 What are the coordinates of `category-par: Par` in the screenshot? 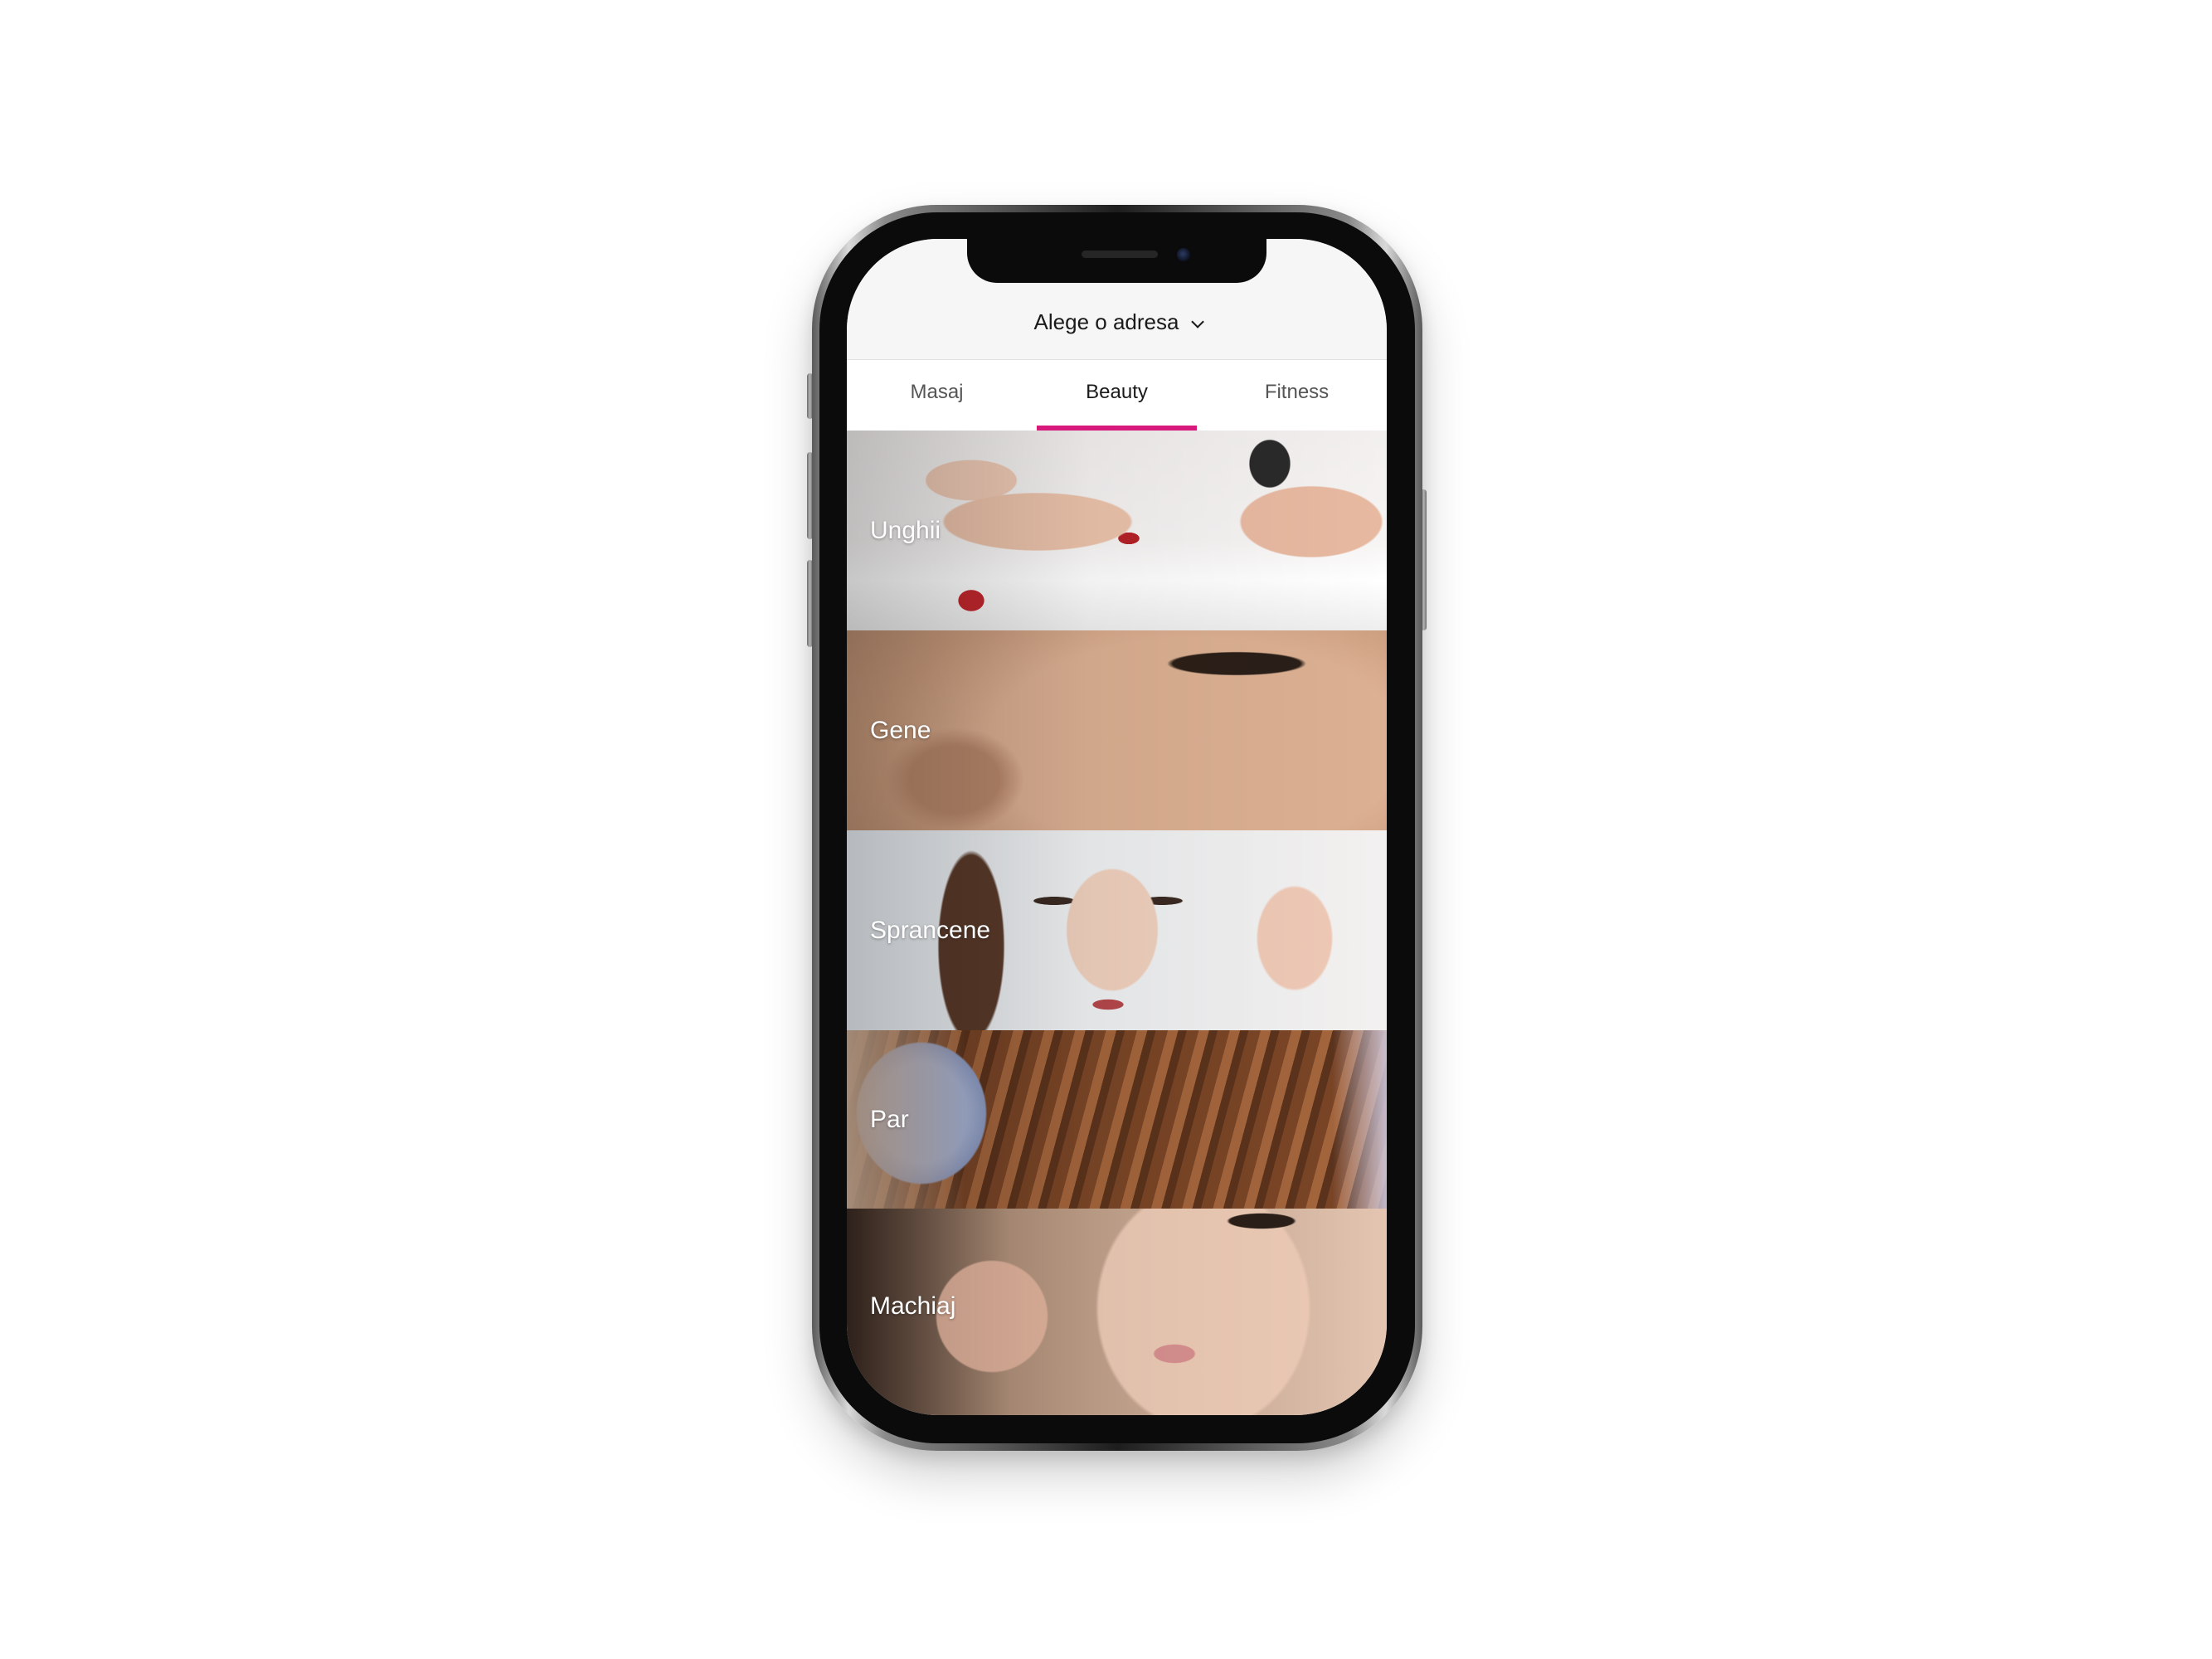 It's located at (1117, 1119).